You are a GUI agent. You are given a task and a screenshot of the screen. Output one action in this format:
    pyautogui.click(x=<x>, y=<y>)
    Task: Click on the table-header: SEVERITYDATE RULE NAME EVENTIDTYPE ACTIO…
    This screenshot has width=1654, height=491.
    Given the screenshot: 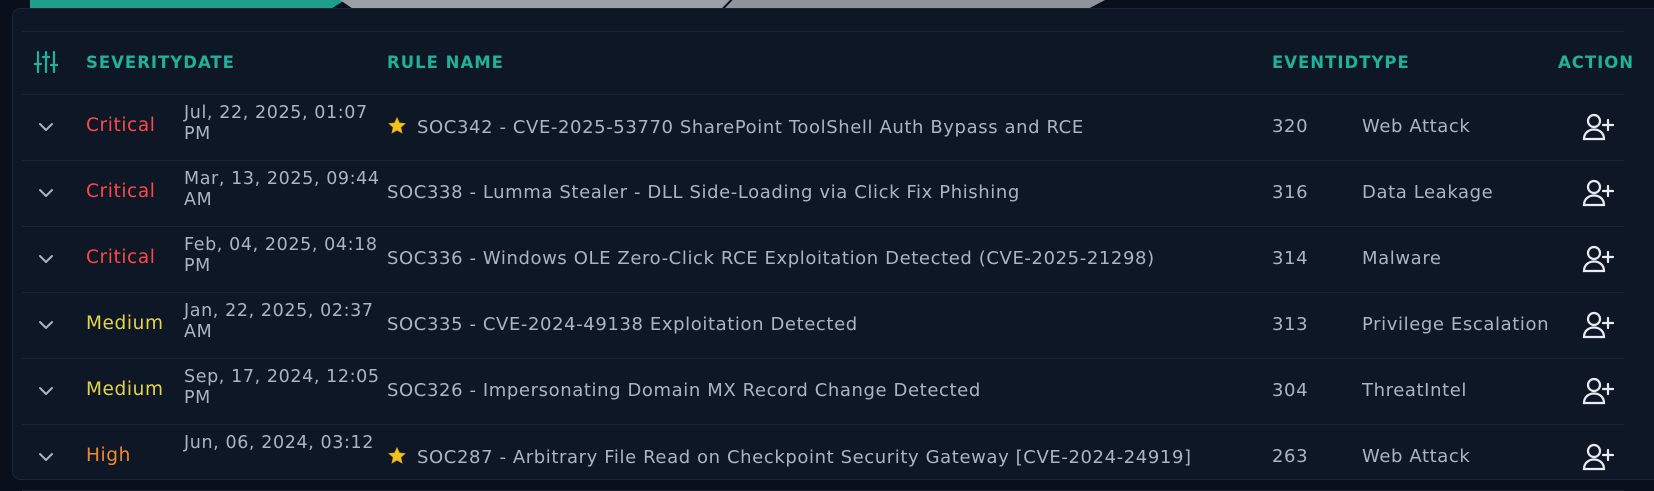 What is the action you would take?
    pyautogui.click(x=827, y=63)
    